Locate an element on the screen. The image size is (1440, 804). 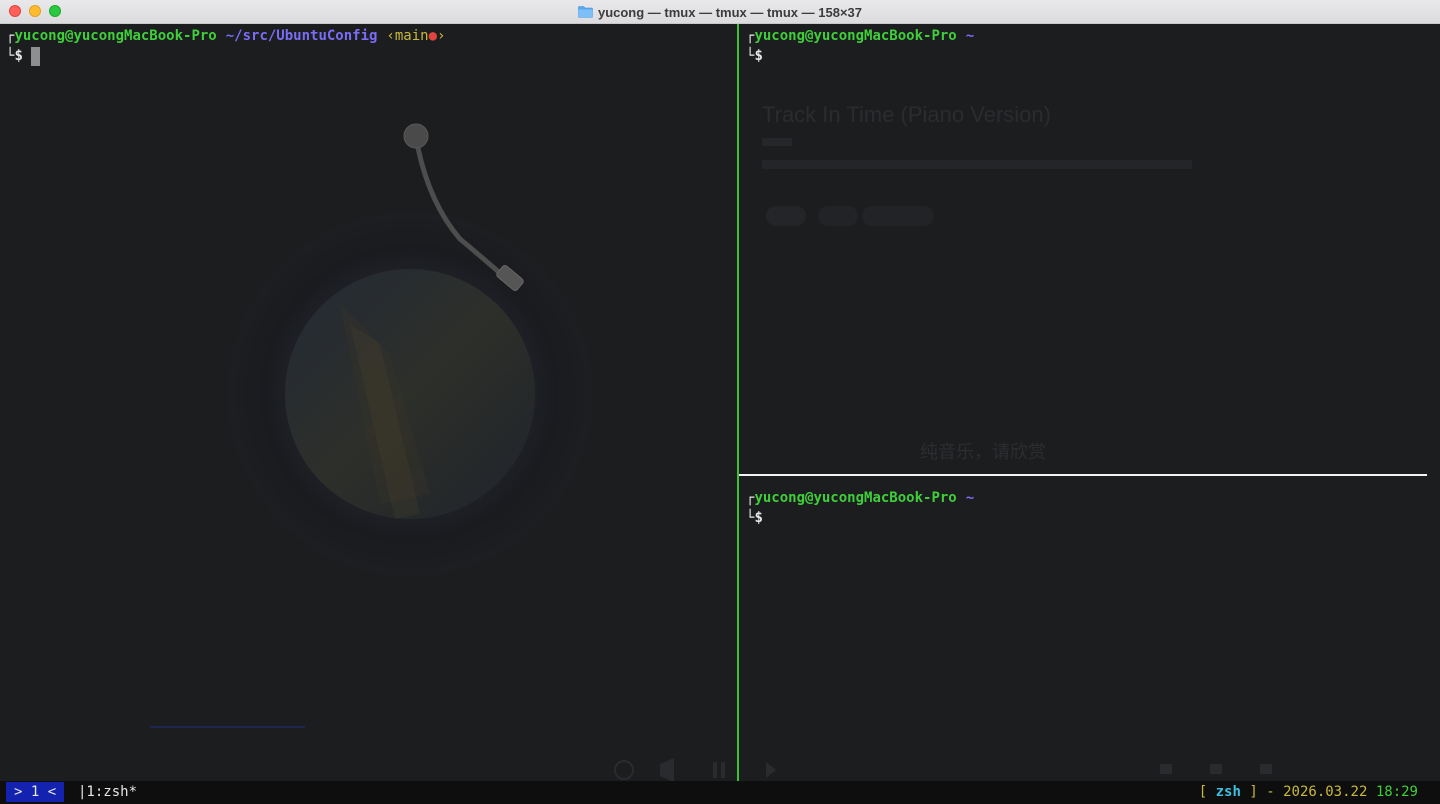
bg-player-controls is located at coordinates (943, 770).